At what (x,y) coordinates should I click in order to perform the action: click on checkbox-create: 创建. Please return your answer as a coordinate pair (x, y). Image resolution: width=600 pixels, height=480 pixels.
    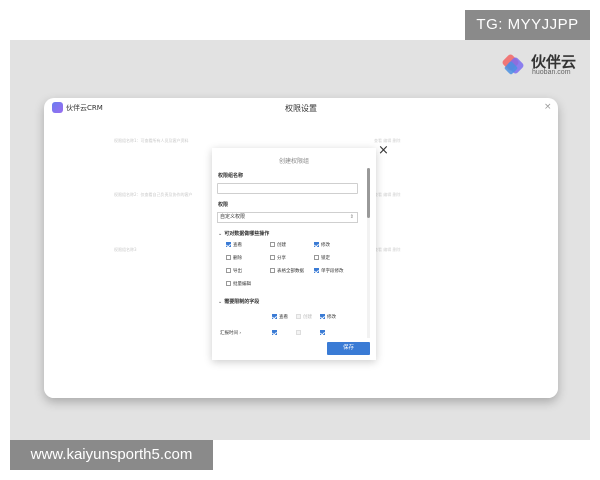
    Looking at the image, I should click on (278, 245).